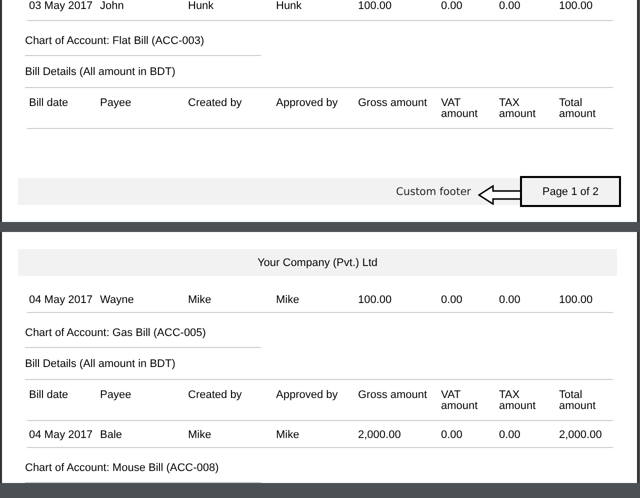  I want to click on table-cell-text: 03 May 2017, so click(61, 7).